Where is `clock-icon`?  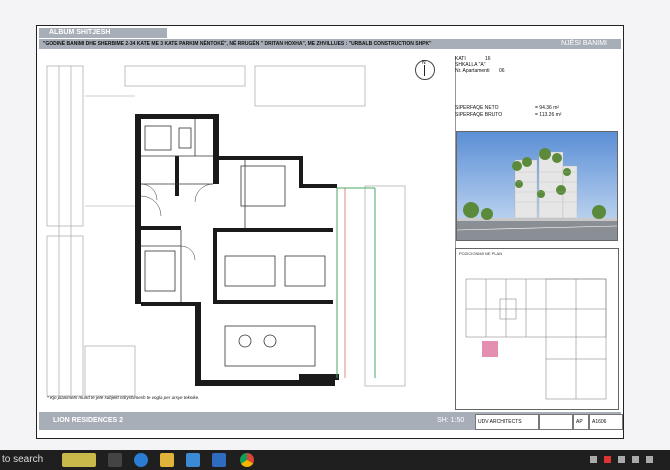
clock-icon is located at coordinates (649, 459).